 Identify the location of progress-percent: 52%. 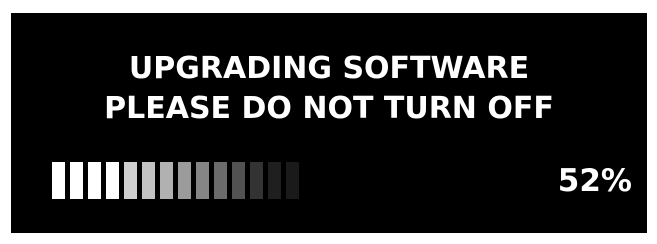
(594, 181).